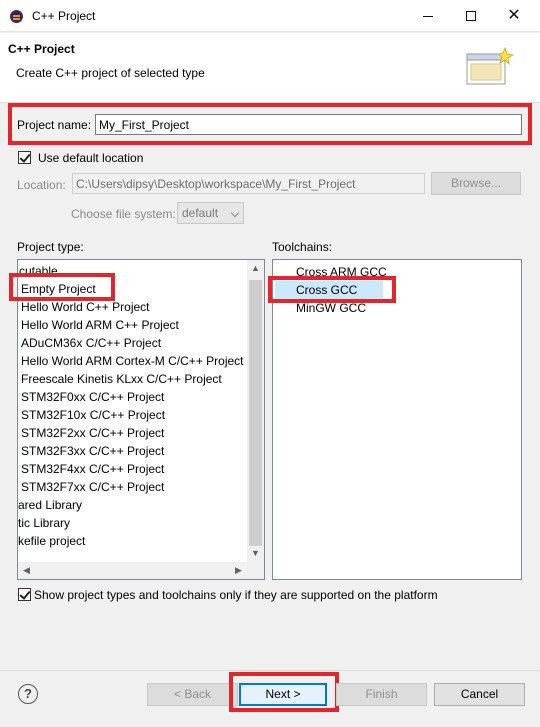  Describe the element at coordinates (255, 570) in the screenshot. I see `scrollbar-corner` at that location.